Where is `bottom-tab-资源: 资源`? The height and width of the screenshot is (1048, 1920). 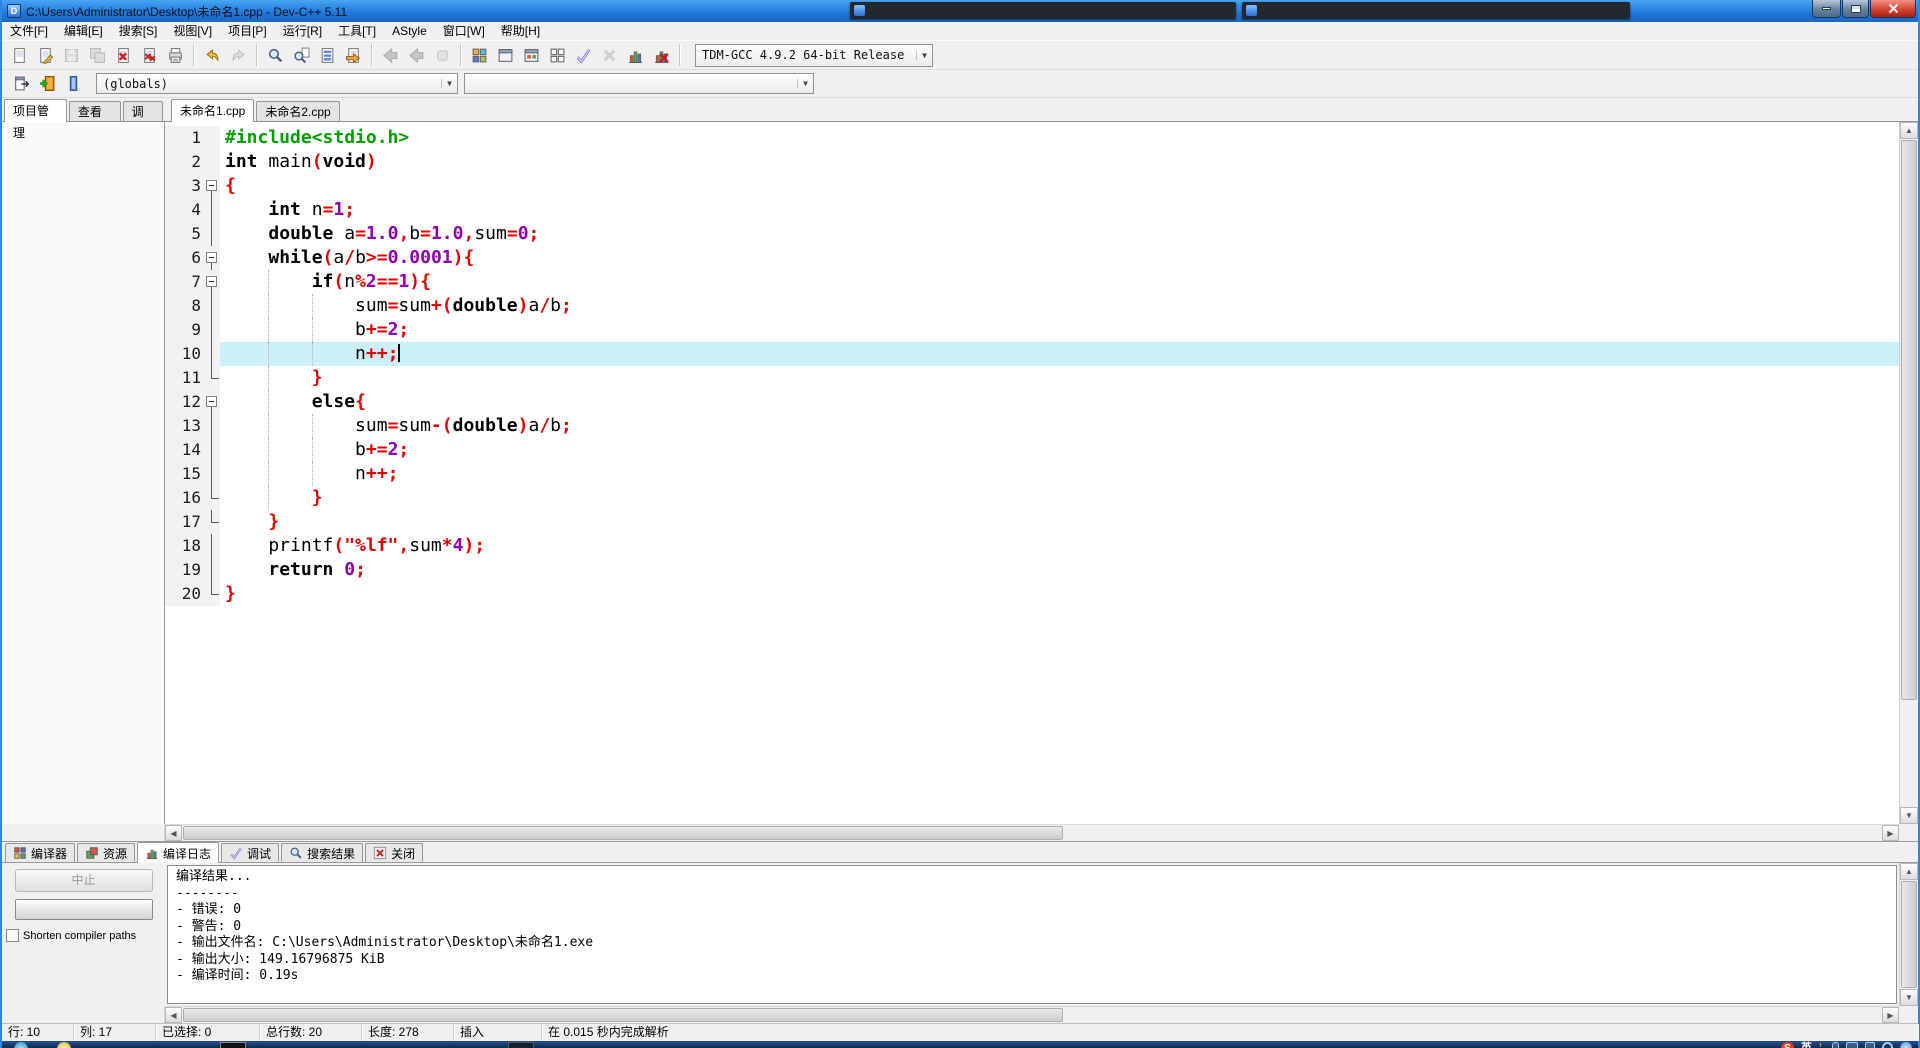
bottom-tab-资源: 资源 is located at coordinates (106, 852).